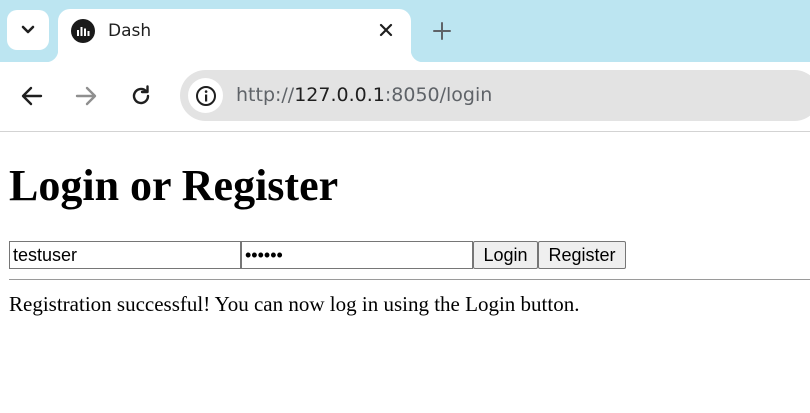  What do you see at coordinates (83, 31) in the screenshot?
I see `dash-logo-icon` at bounding box center [83, 31].